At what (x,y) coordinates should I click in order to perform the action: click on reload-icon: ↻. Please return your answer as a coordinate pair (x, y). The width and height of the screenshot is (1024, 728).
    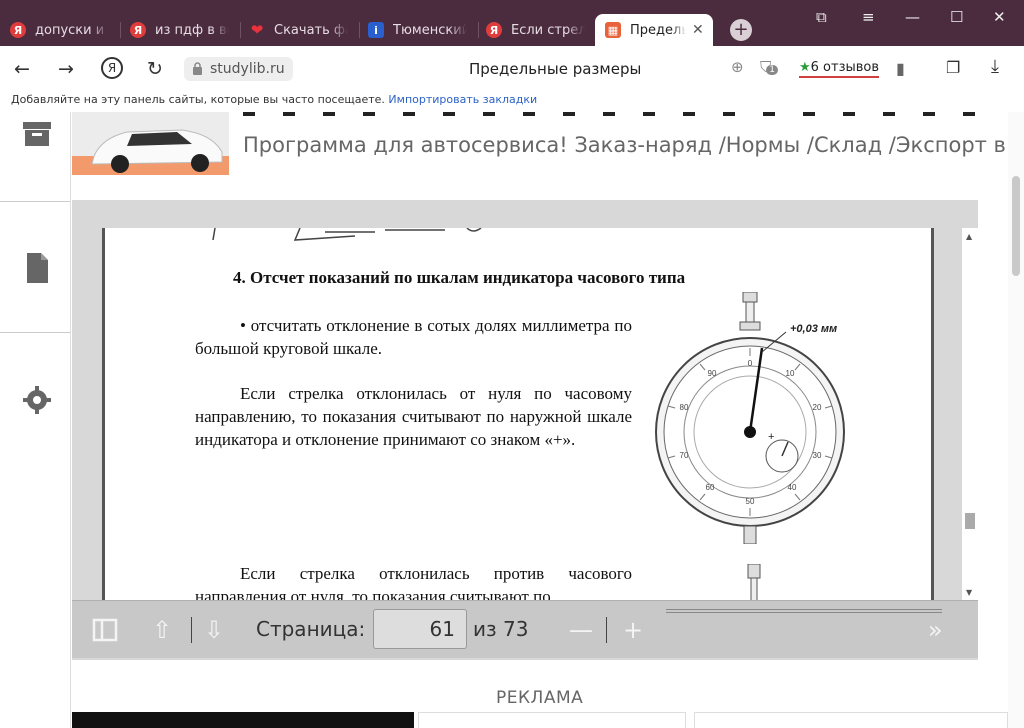
    Looking at the image, I should click on (155, 69).